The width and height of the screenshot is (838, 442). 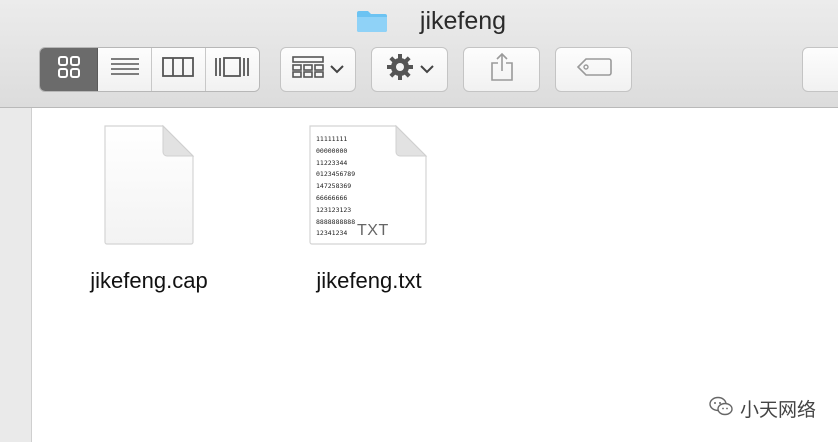 I want to click on grid-icon, so click(x=68, y=69).